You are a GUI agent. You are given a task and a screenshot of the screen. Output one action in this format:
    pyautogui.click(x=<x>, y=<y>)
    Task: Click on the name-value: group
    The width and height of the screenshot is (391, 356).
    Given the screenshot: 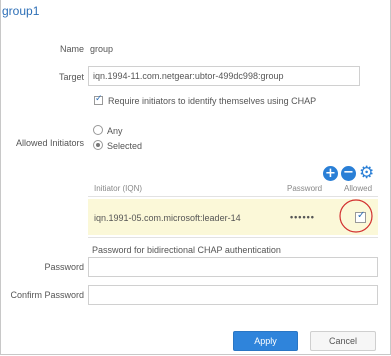 What is the action you would take?
    pyautogui.click(x=102, y=49)
    